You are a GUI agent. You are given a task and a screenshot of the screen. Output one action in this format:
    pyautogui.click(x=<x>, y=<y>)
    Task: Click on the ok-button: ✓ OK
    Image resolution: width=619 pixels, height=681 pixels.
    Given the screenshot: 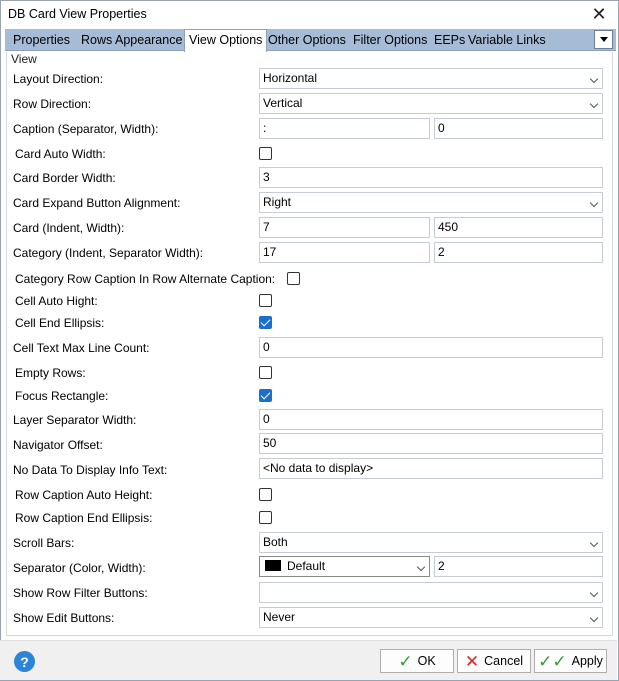 What is the action you would take?
    pyautogui.click(x=417, y=661)
    